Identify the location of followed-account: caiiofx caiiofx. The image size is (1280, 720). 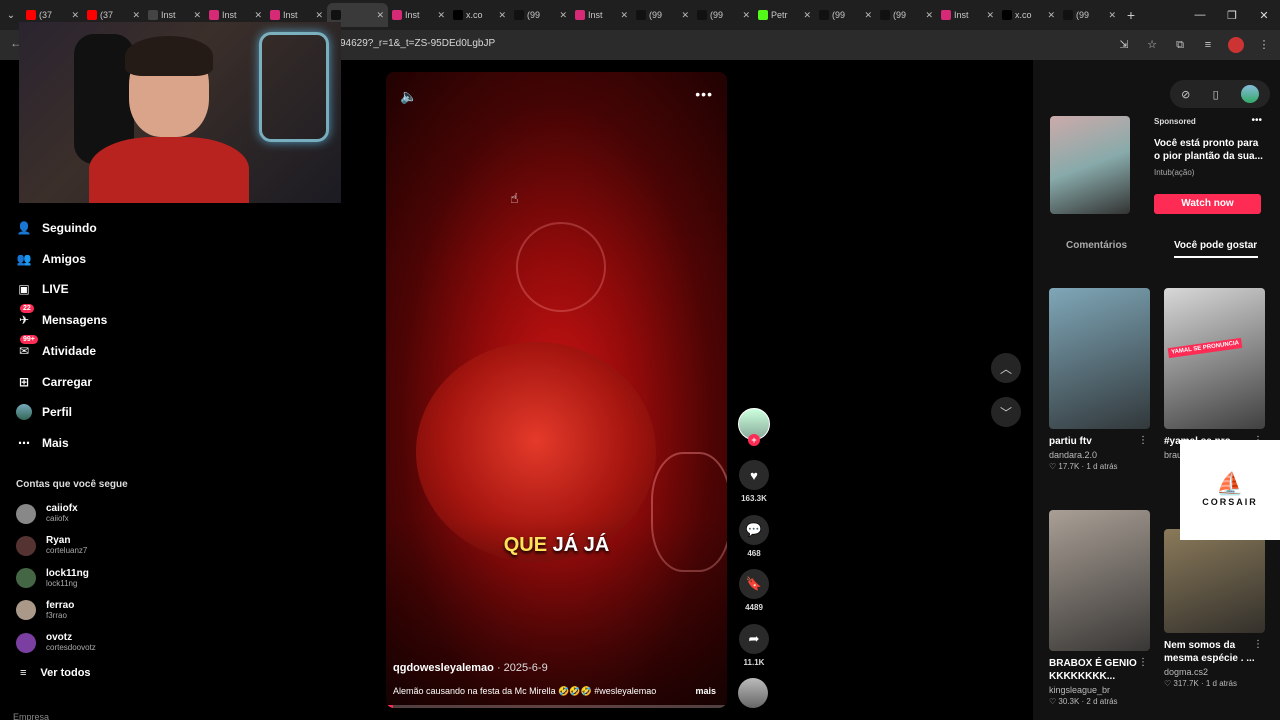
(47, 513).